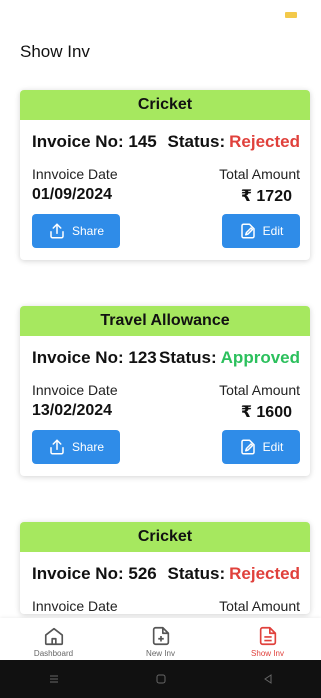  Describe the element at coordinates (142, 573) in the screenshot. I see `invoice-number-value: 526` at that location.